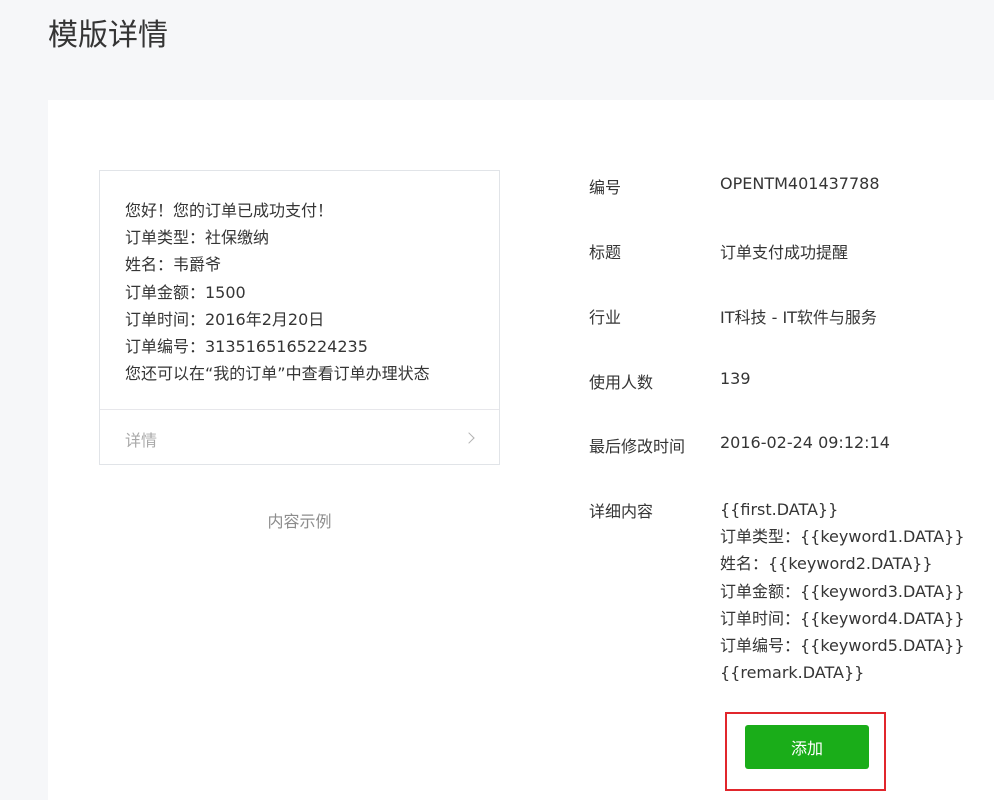 The height and width of the screenshot is (800, 994). I want to click on content-label: 详细内容, so click(621, 511).